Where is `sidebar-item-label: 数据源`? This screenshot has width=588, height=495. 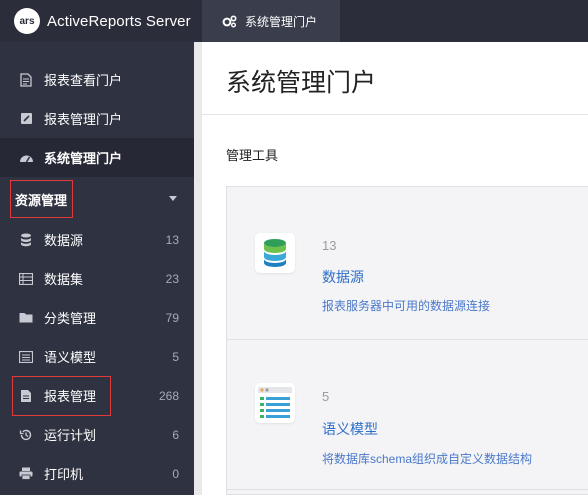
sidebar-item-label: 数据源 is located at coordinates (64, 240).